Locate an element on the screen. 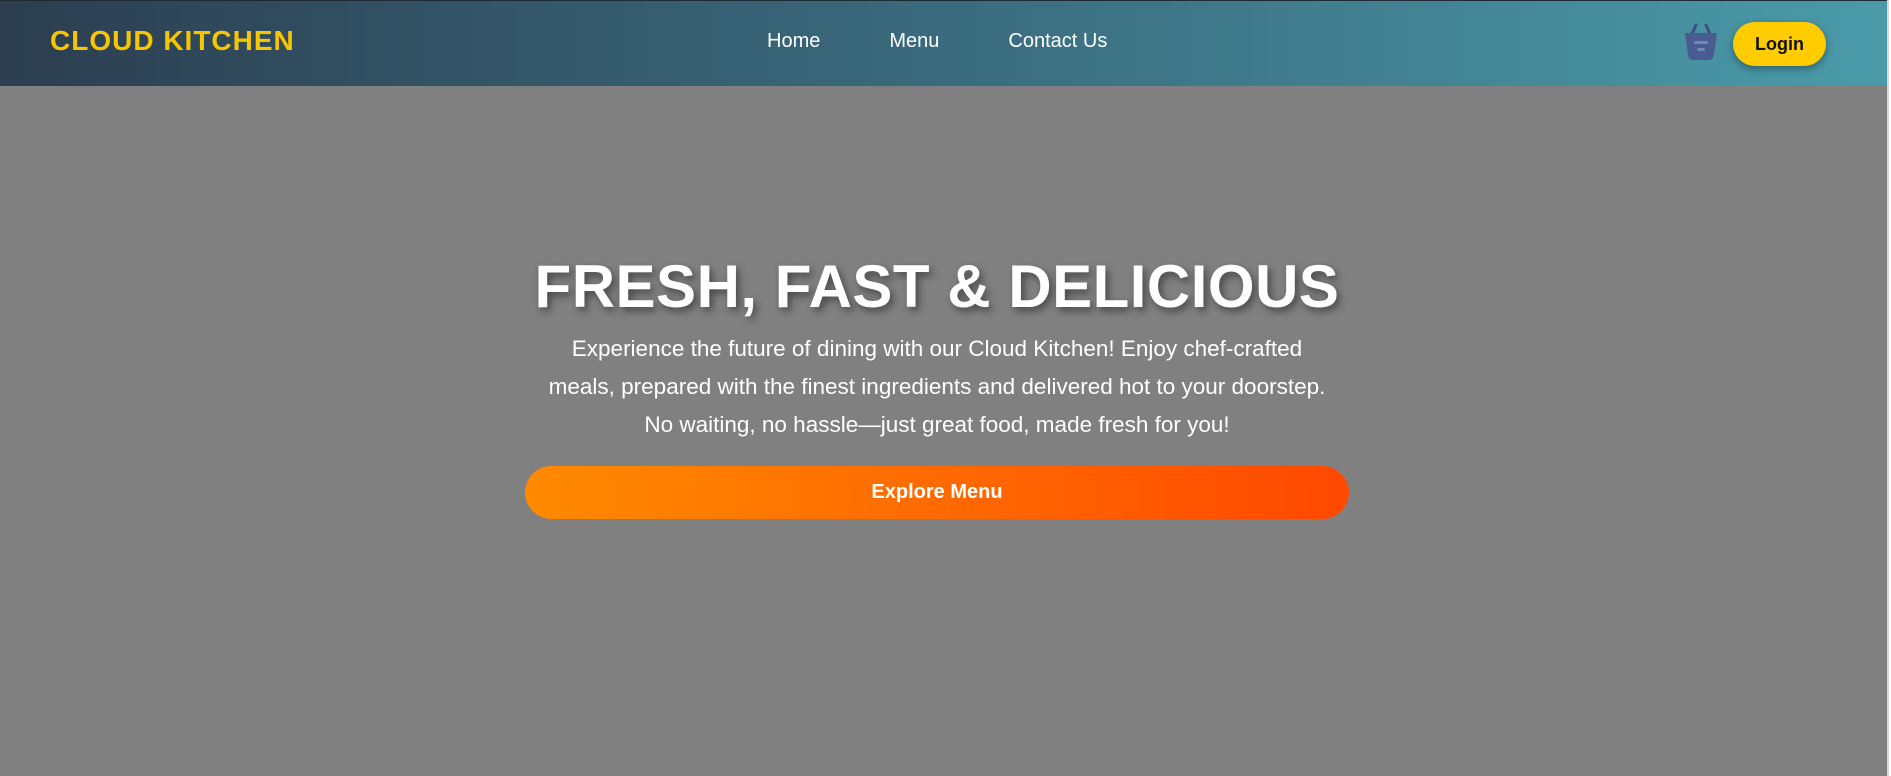  navbar: CLOUD KITCHEN Home Menu Contact Us Login is located at coordinates (943, 43).